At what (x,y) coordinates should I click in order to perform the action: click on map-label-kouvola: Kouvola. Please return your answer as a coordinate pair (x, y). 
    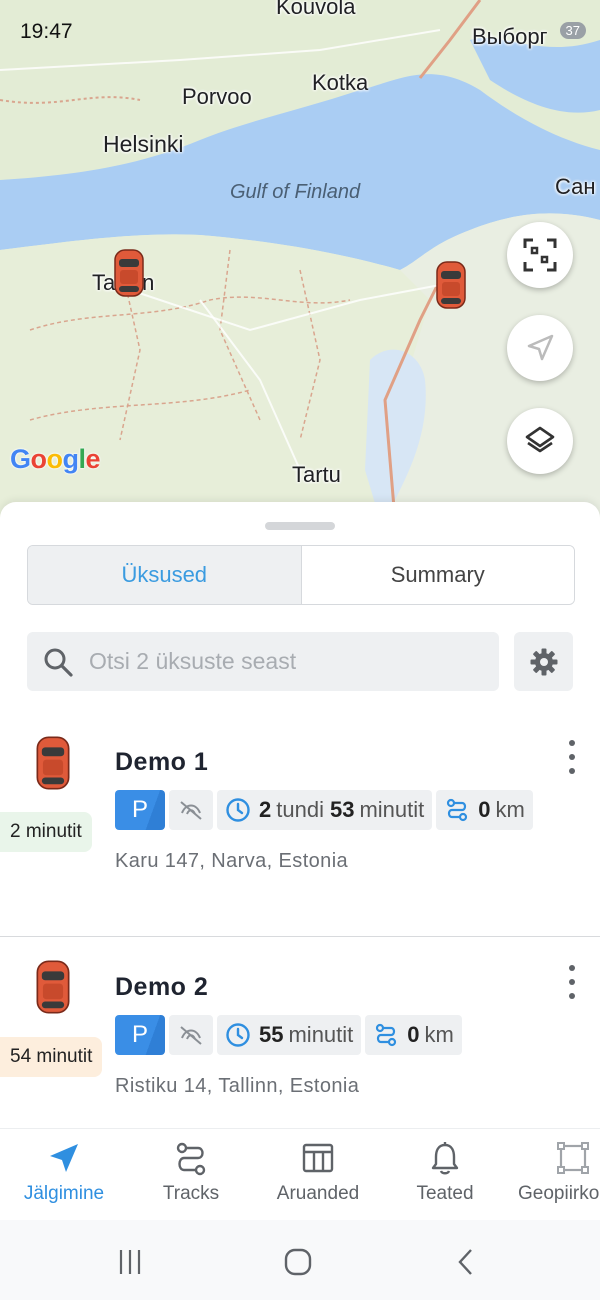
    Looking at the image, I should click on (316, 9).